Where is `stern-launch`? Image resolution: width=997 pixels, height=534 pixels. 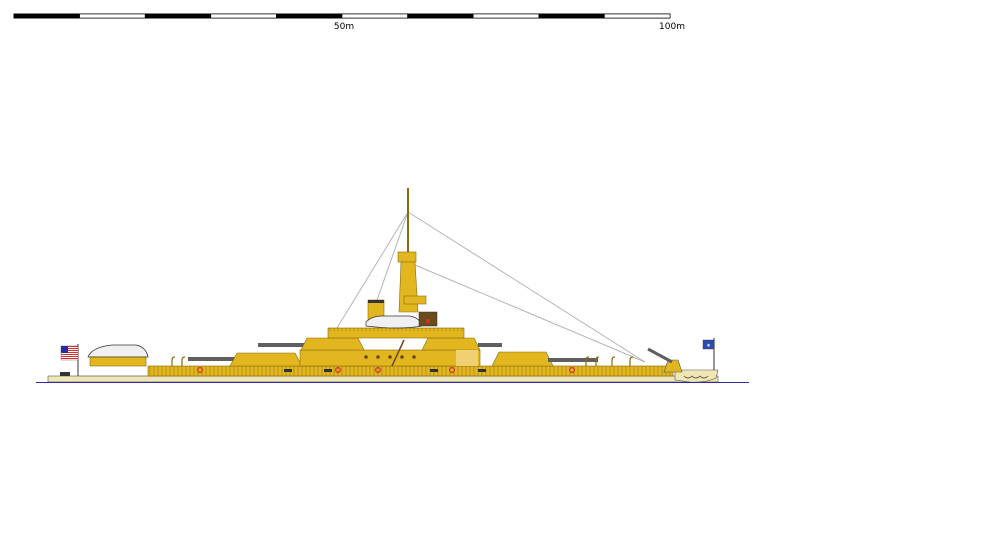
stern-launch is located at coordinates (118, 351).